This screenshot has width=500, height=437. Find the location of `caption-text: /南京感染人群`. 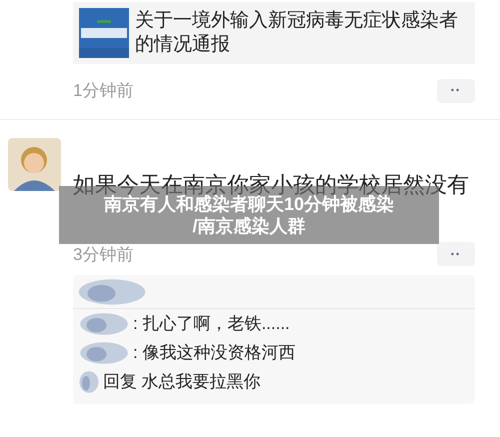

caption-text: /南京感染人群 is located at coordinates (249, 226).